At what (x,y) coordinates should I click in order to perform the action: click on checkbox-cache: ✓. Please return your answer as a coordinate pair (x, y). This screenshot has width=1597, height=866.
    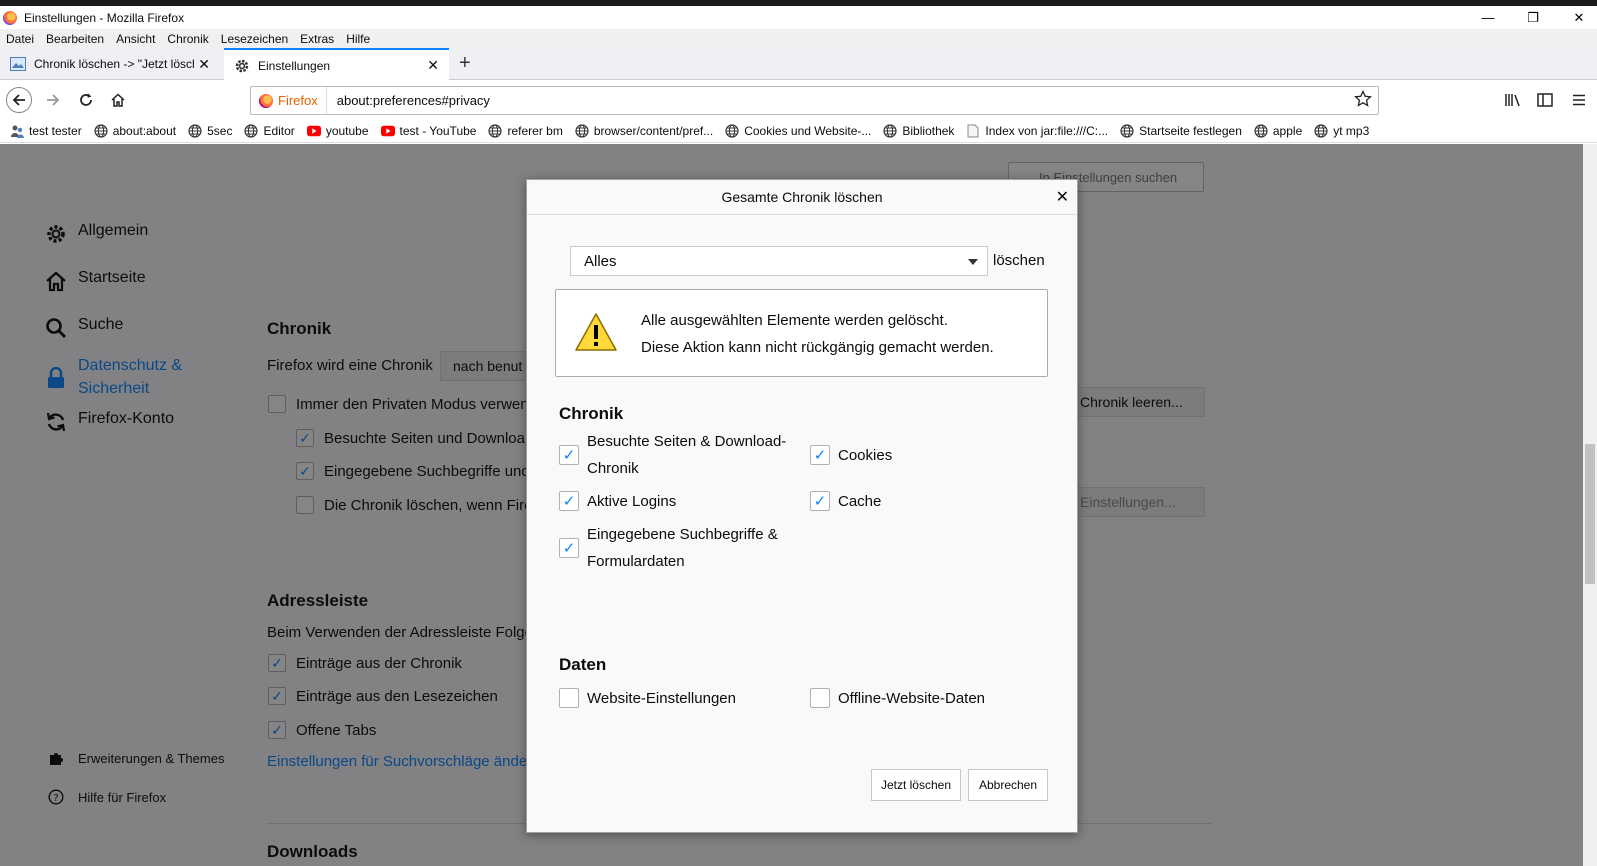
    Looking at the image, I should click on (820, 501).